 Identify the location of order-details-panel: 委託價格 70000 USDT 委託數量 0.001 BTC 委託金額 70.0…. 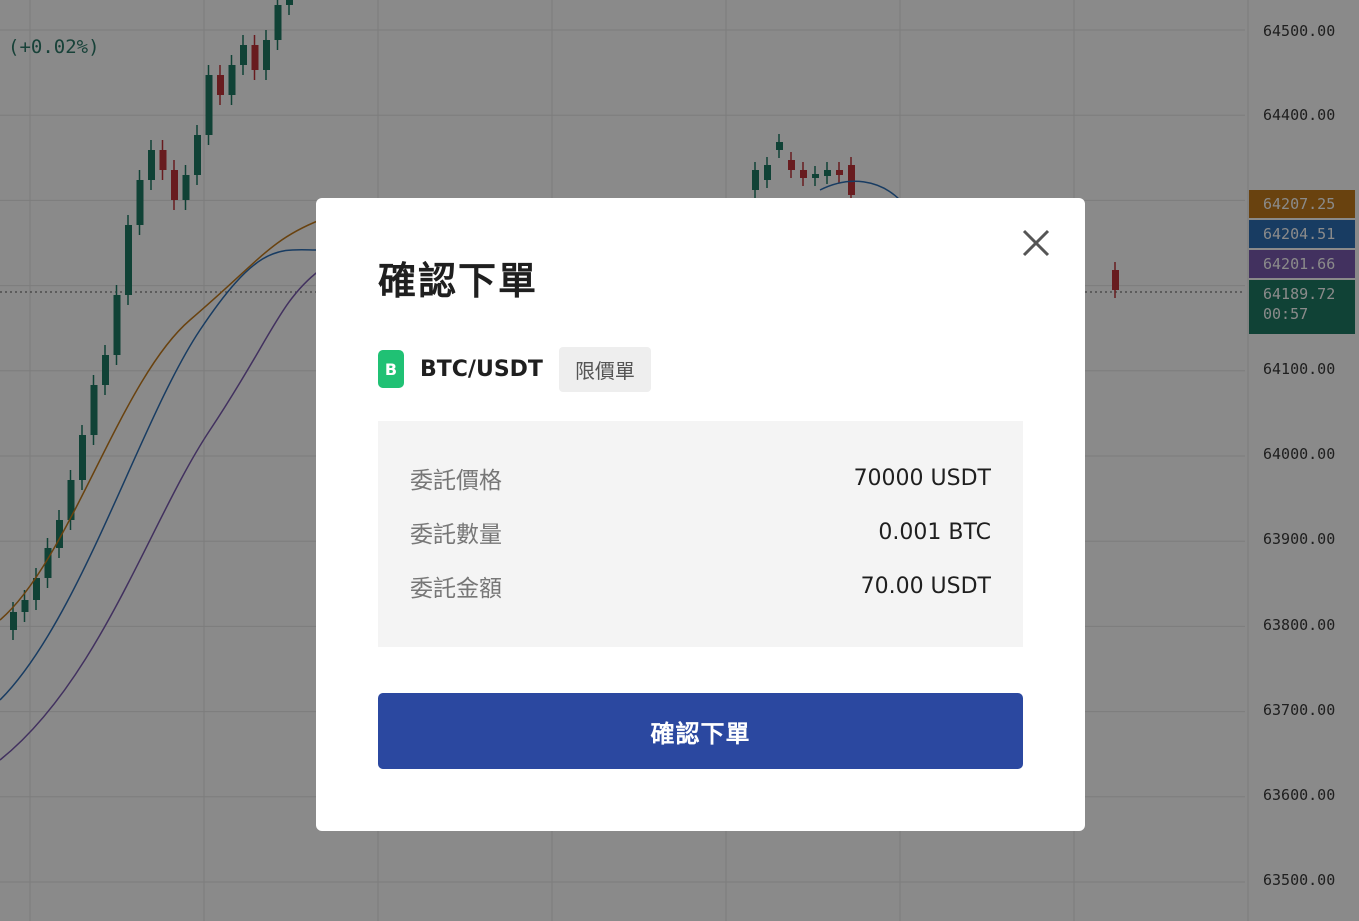
(700, 534).